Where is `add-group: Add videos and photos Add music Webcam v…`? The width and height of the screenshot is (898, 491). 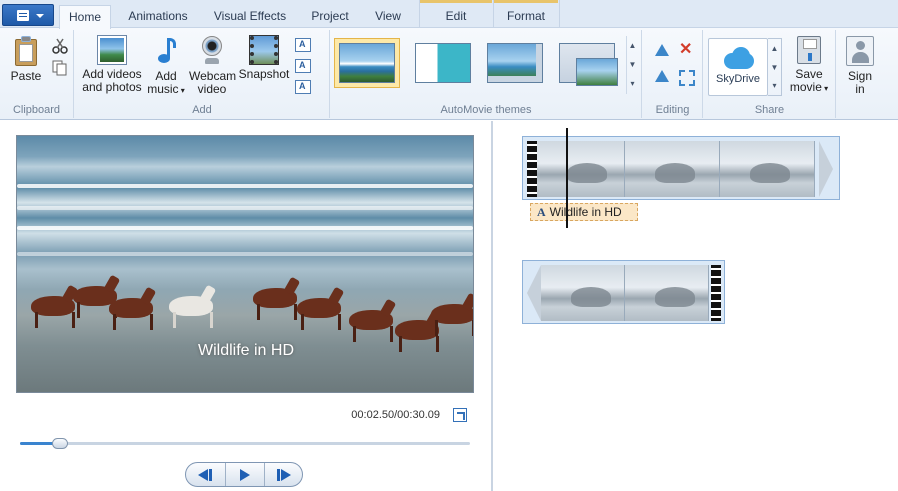
add-group: Add videos and photos Add music Webcam v… is located at coordinates (202, 74).